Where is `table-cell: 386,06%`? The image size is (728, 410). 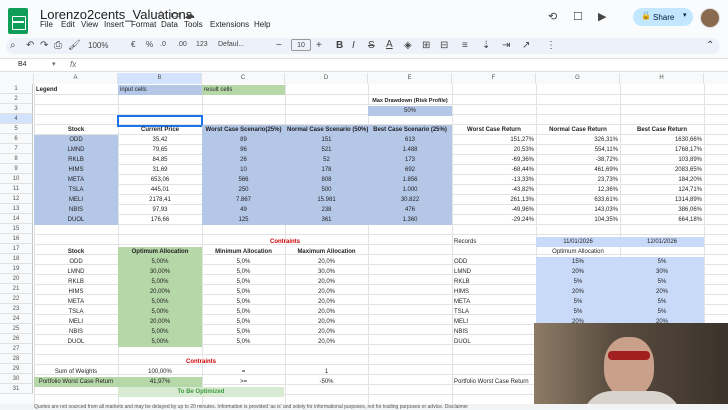 table-cell: 386,06% is located at coordinates (662, 210).